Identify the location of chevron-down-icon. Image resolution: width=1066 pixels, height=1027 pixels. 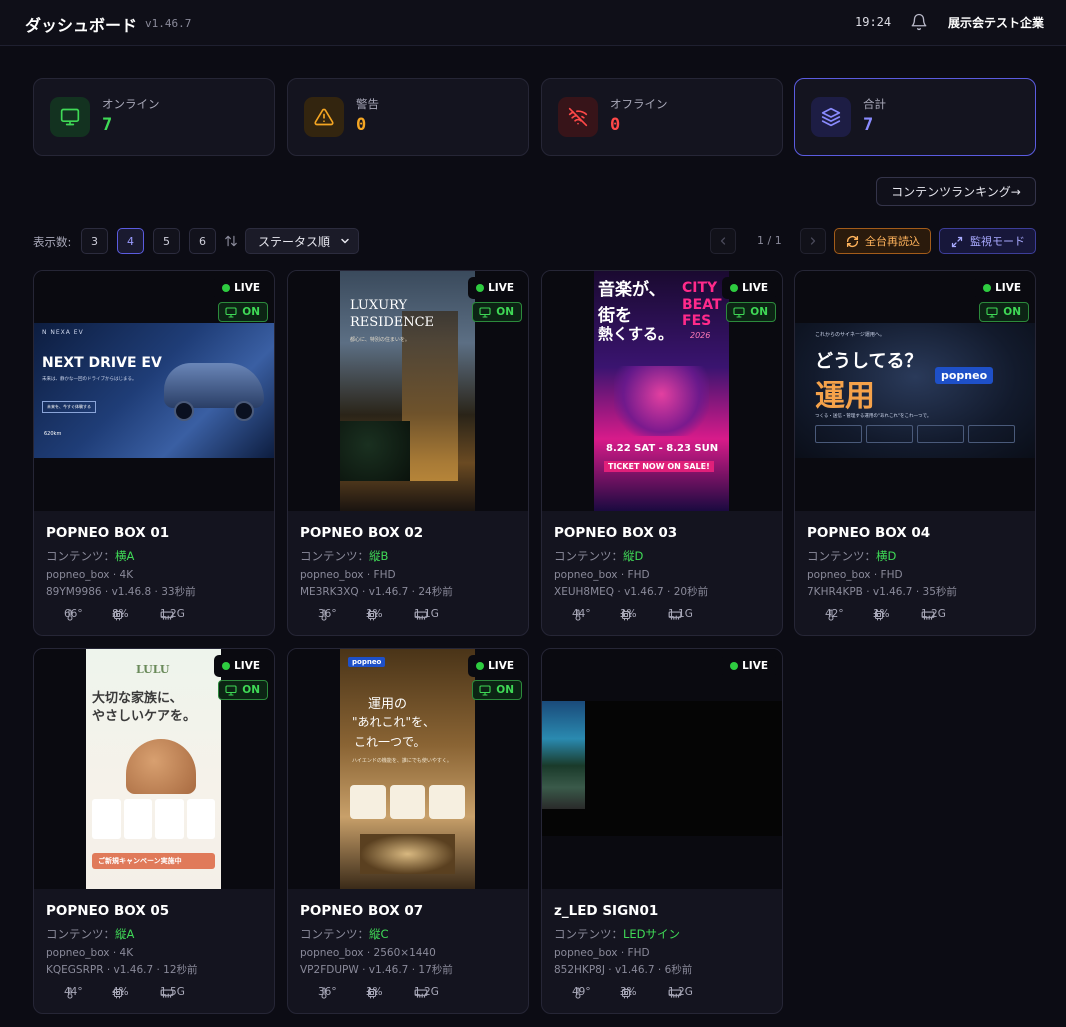
(345, 241).